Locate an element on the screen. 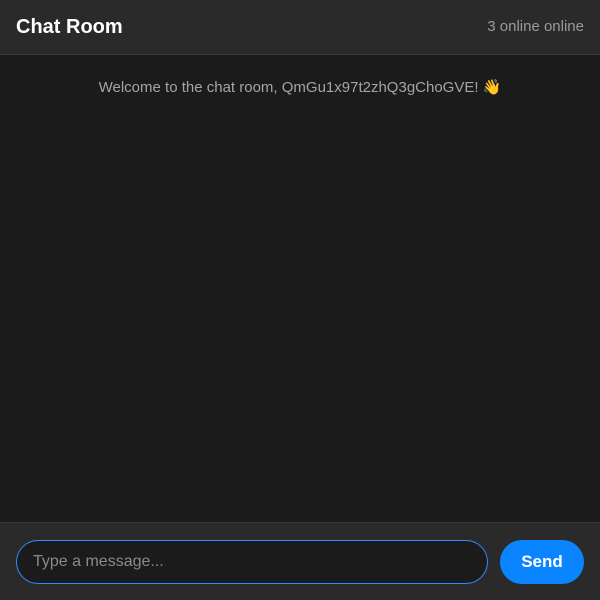 This screenshot has width=600, height=600. message-composer: Send is located at coordinates (300, 561).